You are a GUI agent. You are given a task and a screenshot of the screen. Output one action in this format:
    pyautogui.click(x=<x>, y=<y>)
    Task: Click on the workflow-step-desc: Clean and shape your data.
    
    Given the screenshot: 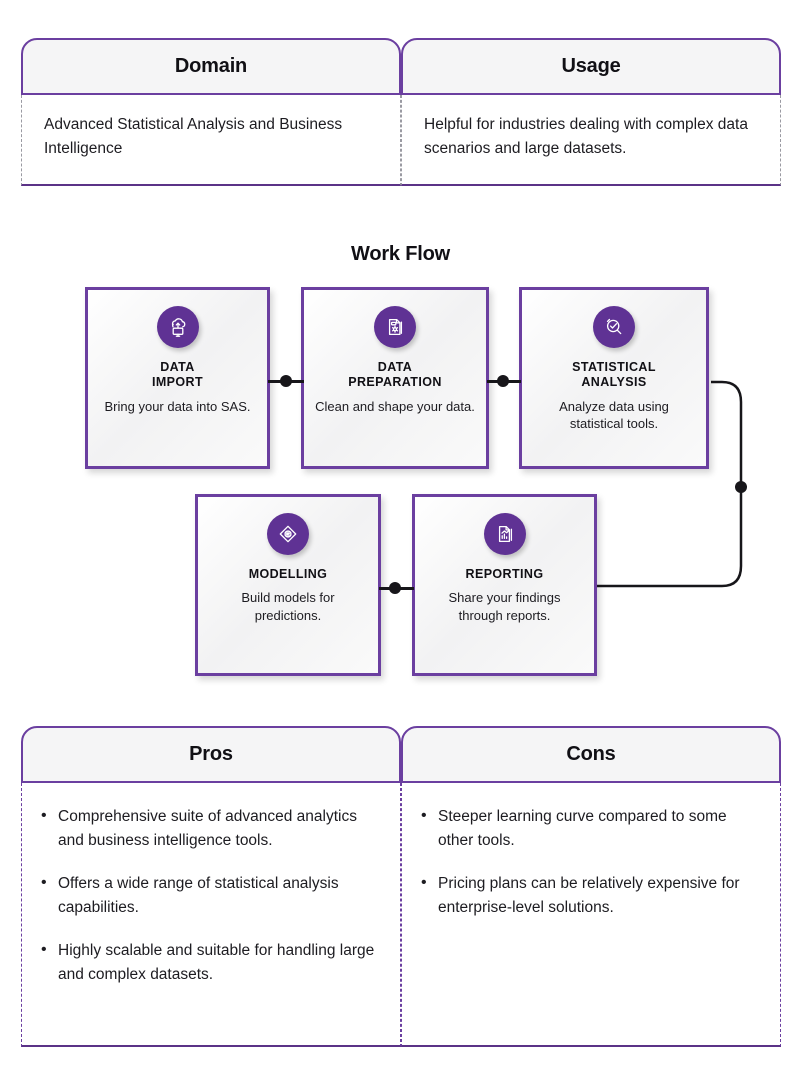 What is the action you would take?
    pyautogui.click(x=395, y=406)
    